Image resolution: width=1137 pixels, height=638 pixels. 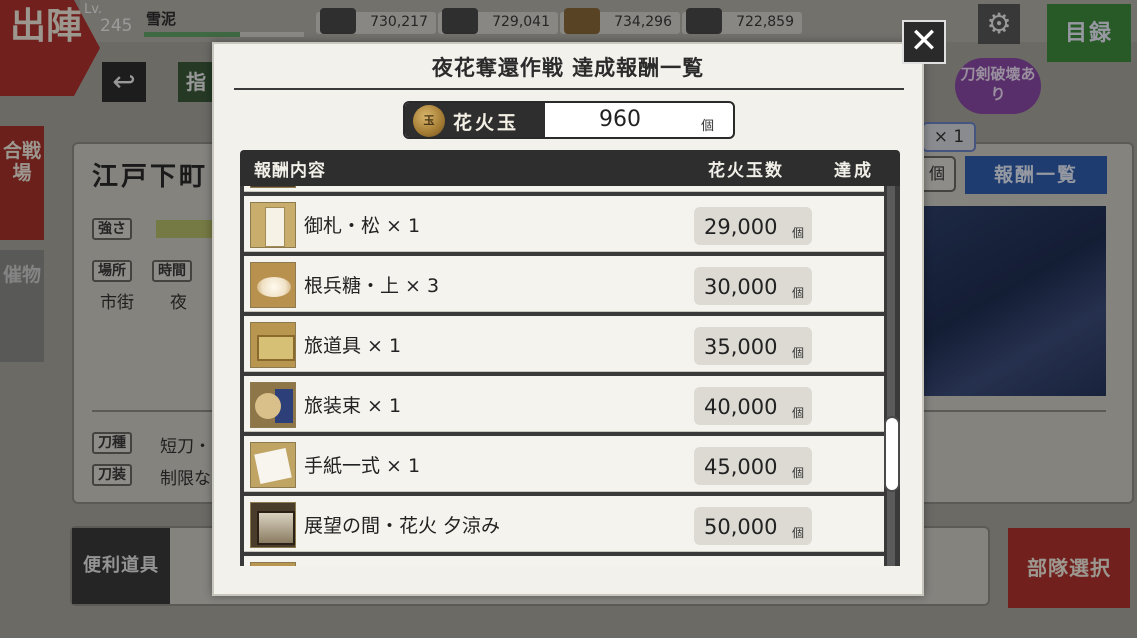 What do you see at coordinates (998, 86) in the screenshot?
I see `hakai-badge: 刀剣破壊あり` at bounding box center [998, 86].